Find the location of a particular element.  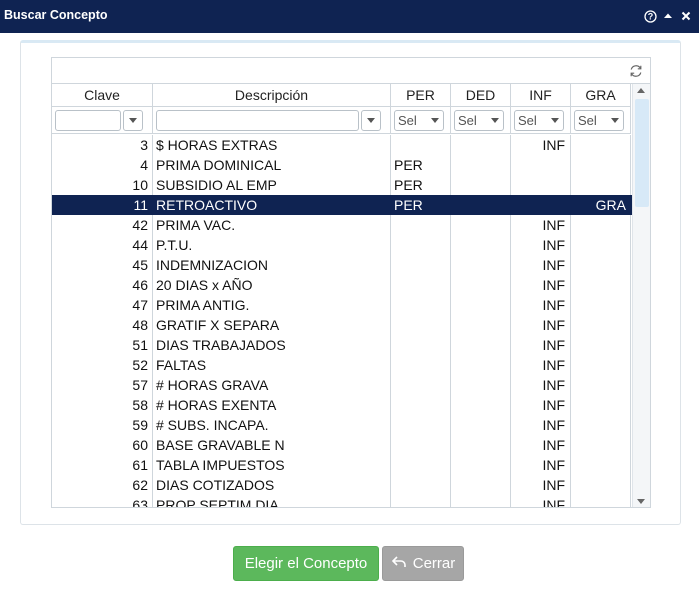

cell-clave: 59 is located at coordinates (102, 425).